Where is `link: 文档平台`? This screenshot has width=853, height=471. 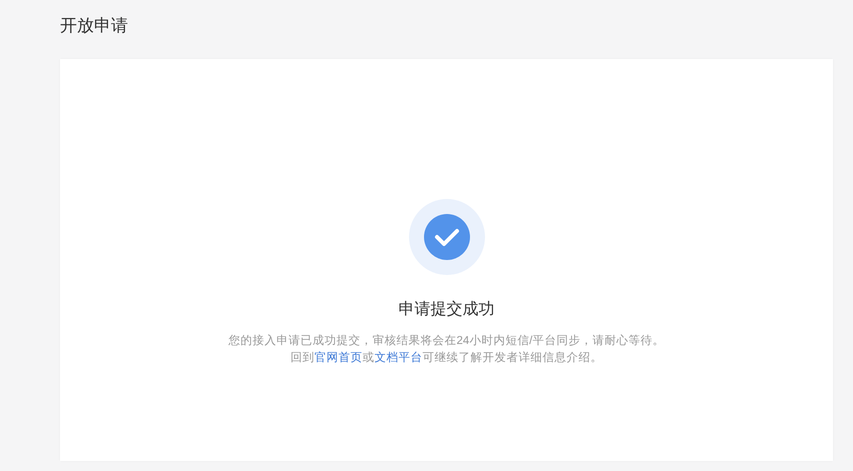 link: 文档平台 is located at coordinates (398, 358).